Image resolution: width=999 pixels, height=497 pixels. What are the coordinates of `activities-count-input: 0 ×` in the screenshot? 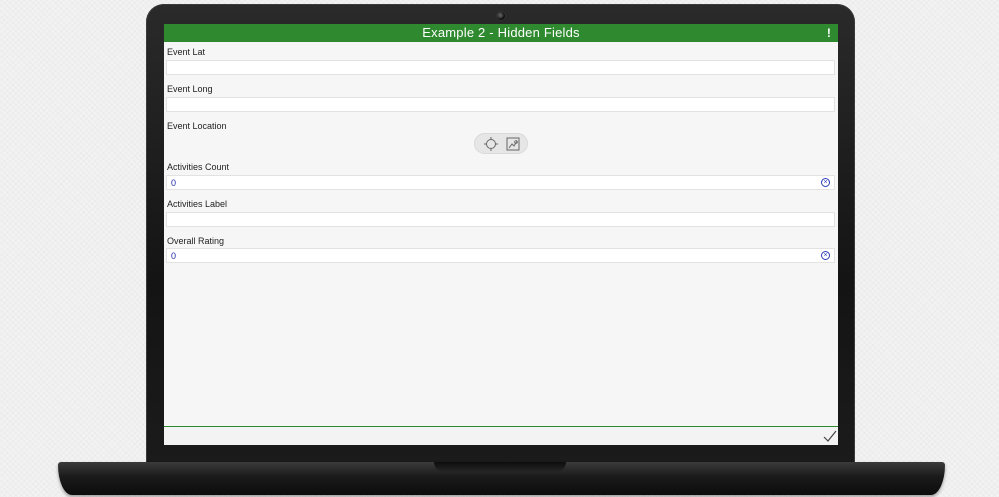 It's located at (500, 182).